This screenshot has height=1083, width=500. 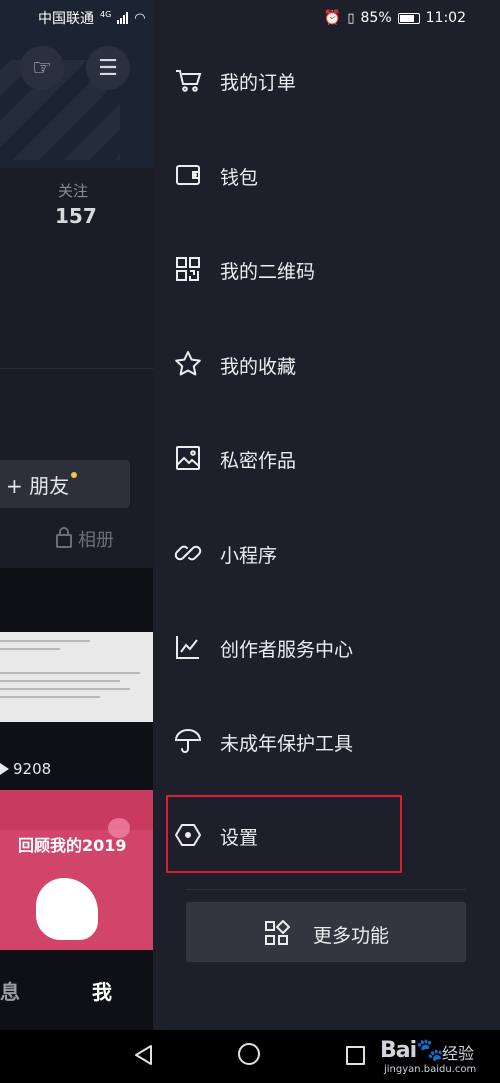 What do you see at coordinates (74, 475) in the screenshot?
I see `notification-dot` at bounding box center [74, 475].